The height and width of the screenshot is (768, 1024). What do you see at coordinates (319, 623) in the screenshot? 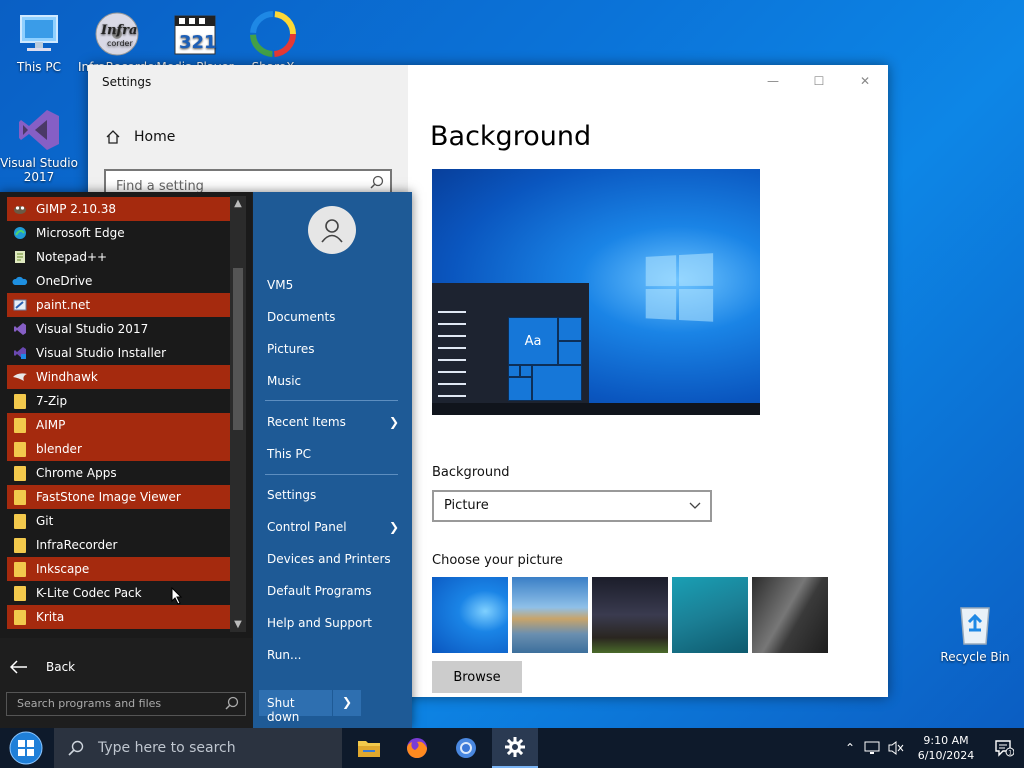
I see `place-item-help-support: Help and Support` at bounding box center [319, 623].